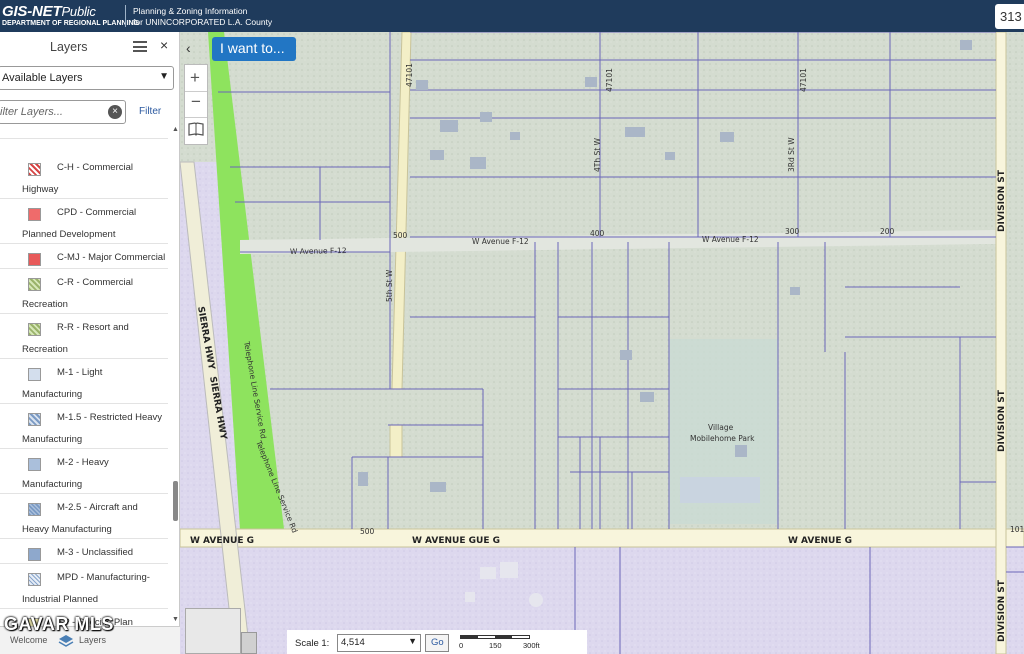 This screenshot has height=654, width=1024. I want to click on tab-layers: Layers, so click(92, 640).